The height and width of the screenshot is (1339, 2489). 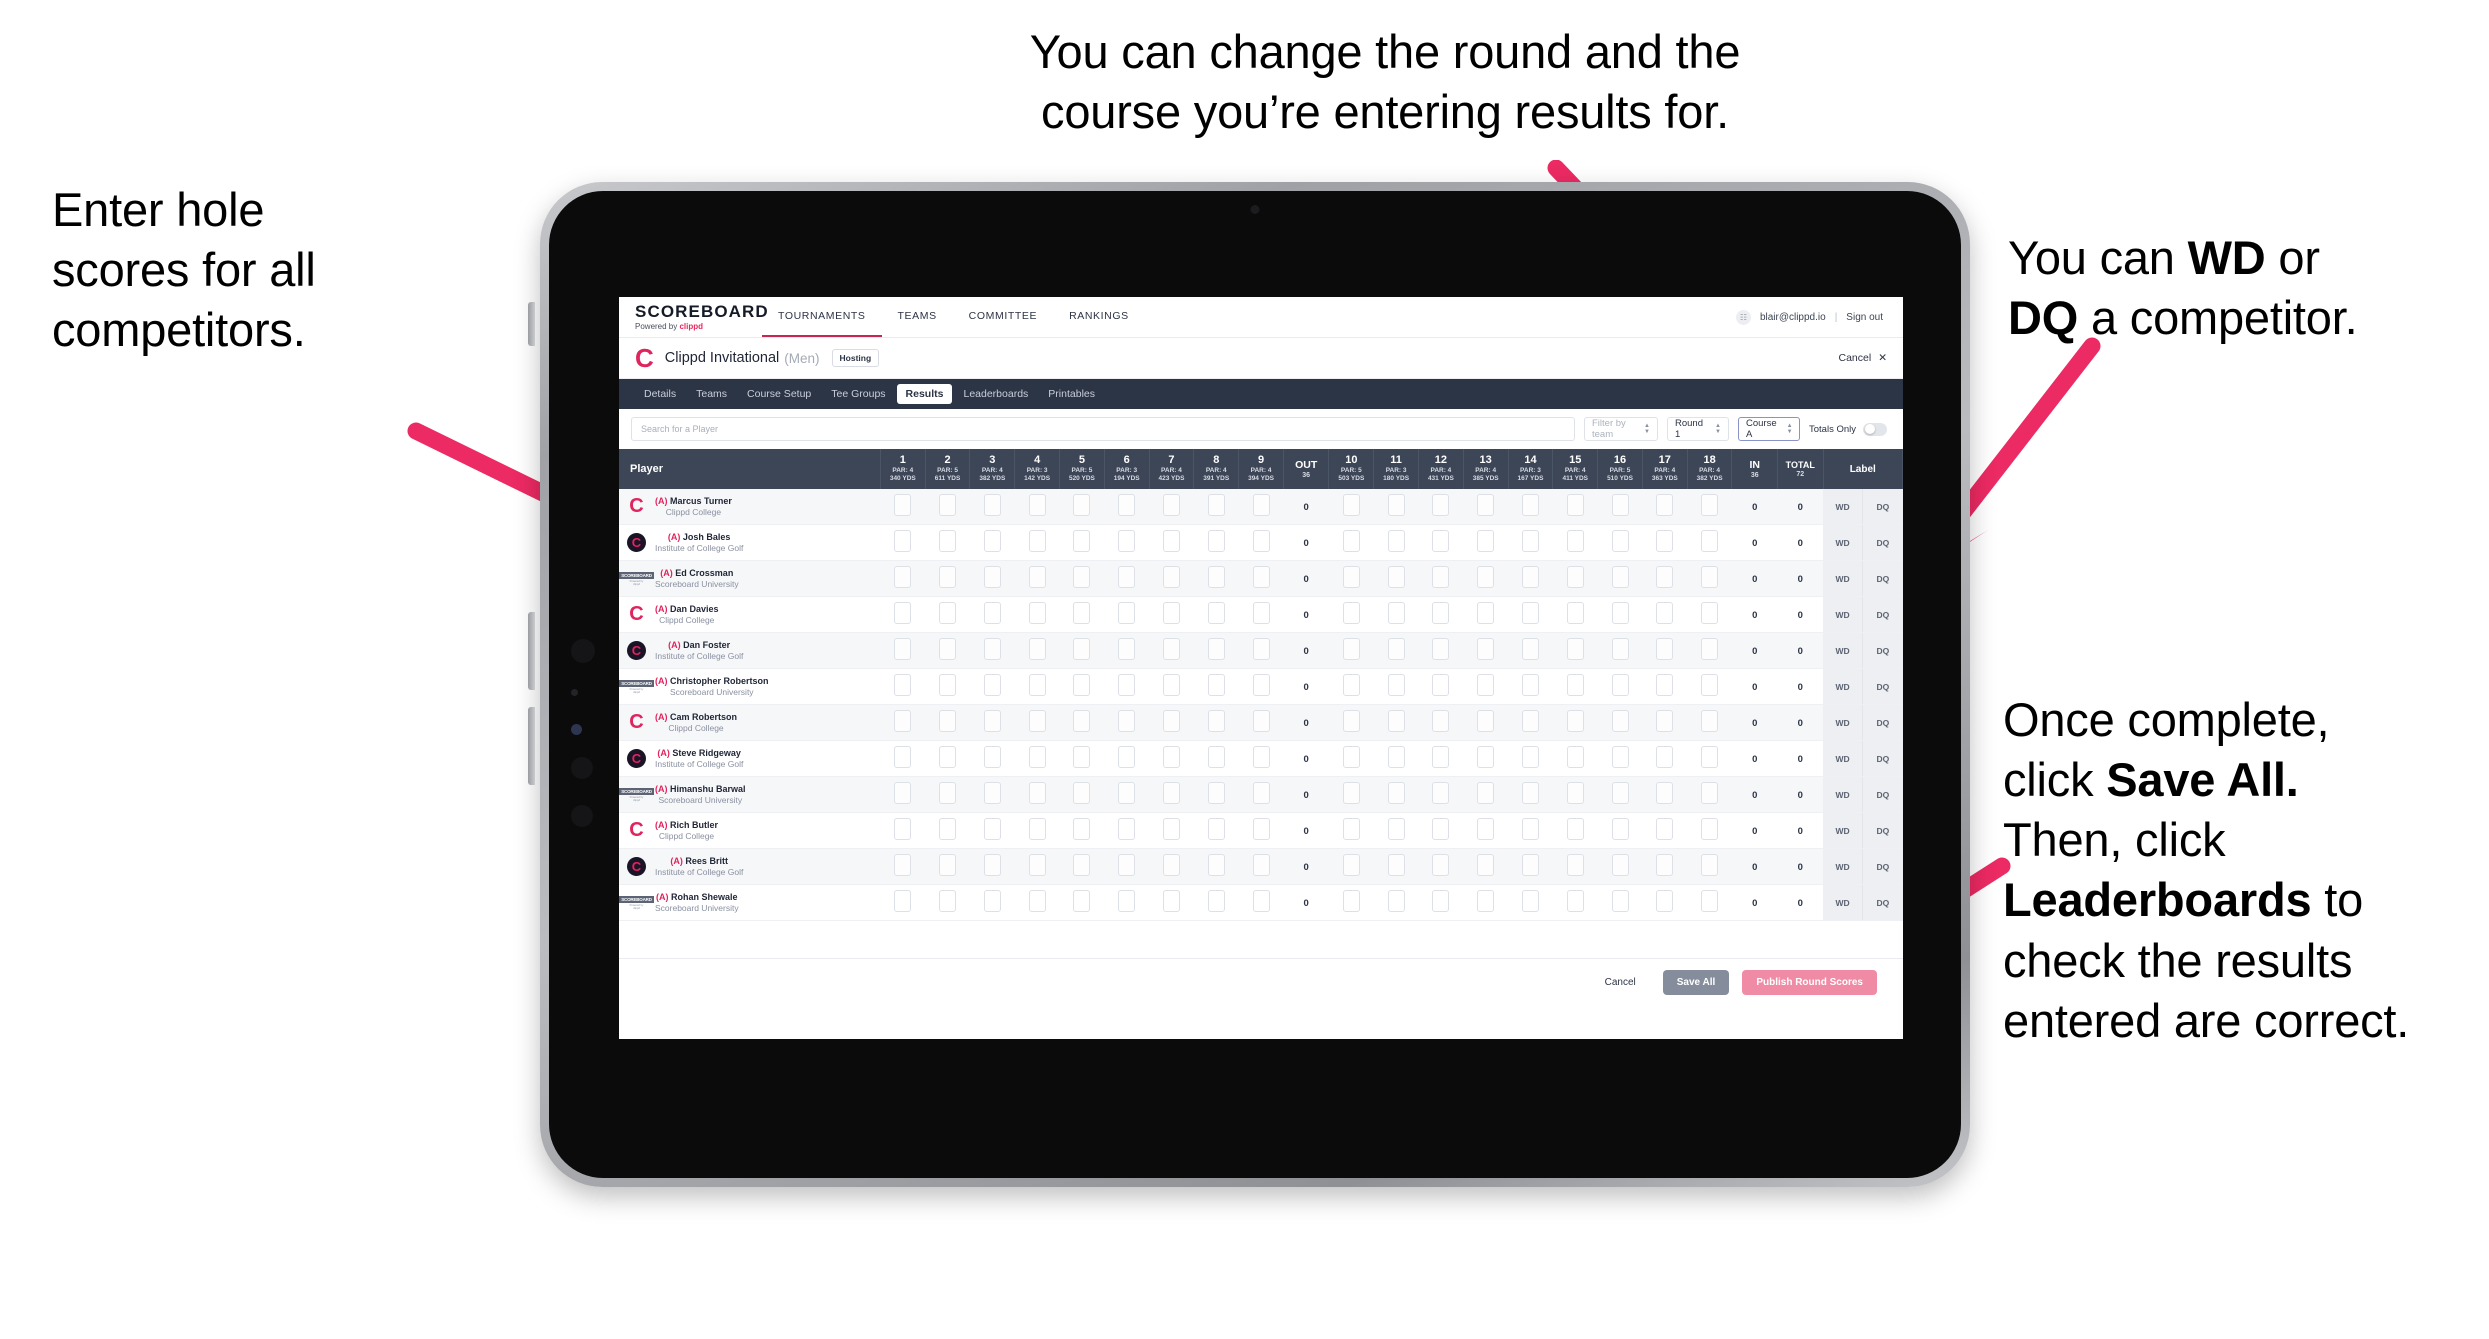 I want to click on table-row: C (A) Dan Davies Clippd College 0 0 0 WD DQ, so click(x=1261, y=615).